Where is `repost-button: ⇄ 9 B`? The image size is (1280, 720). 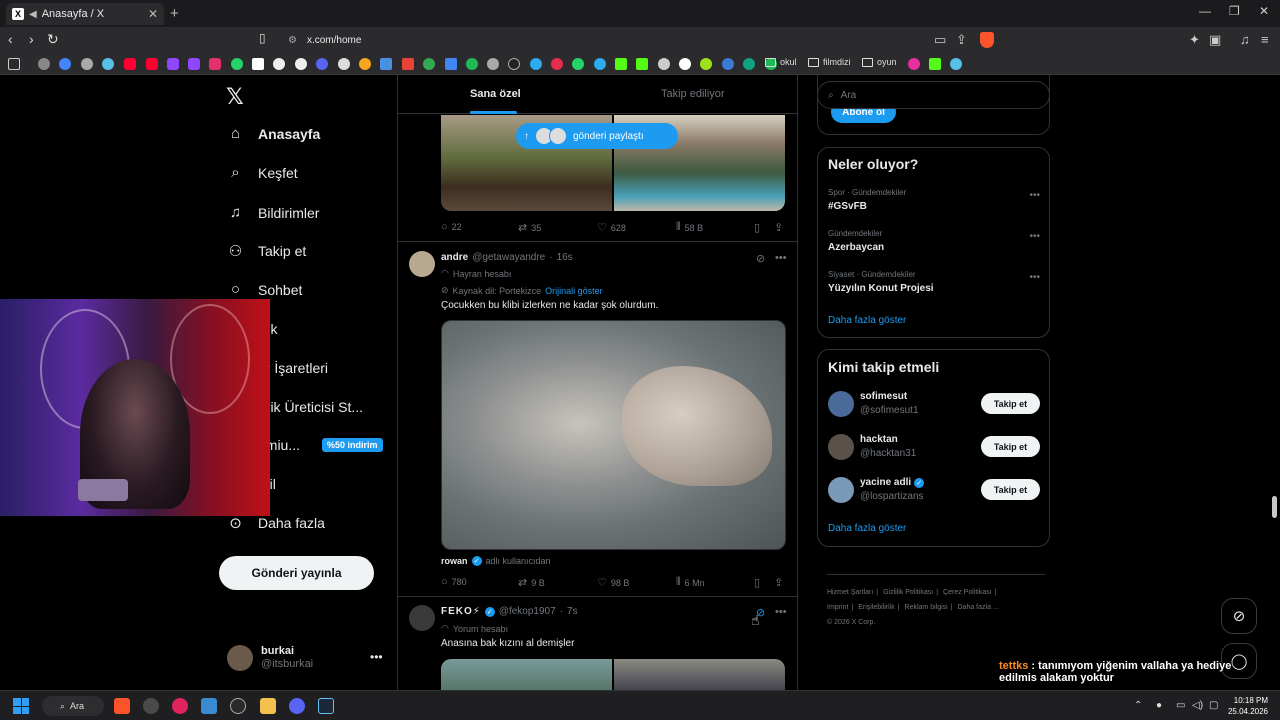
repost-button: ⇄ 9 B is located at coordinates (531, 582).